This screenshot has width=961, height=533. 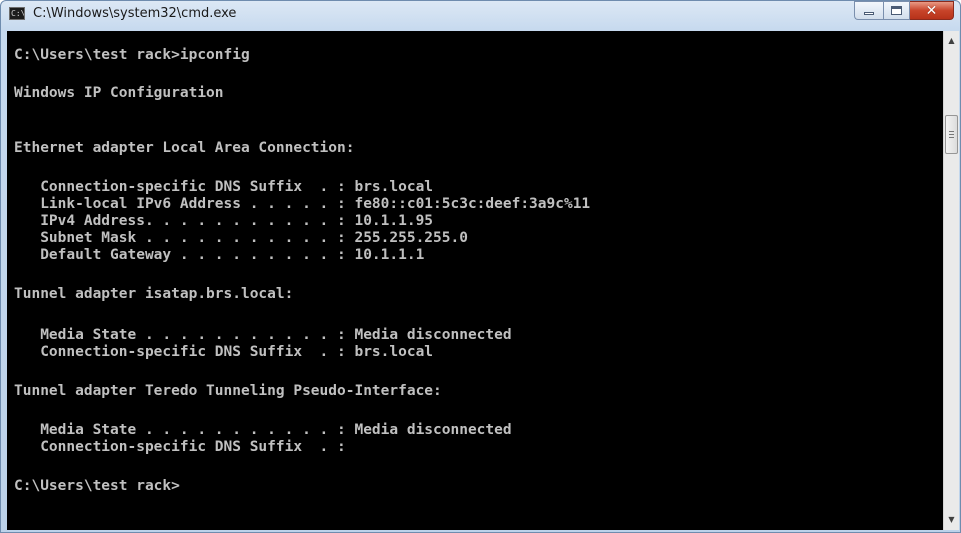 I want to click on cmd-icon: C:\, so click(x=17, y=13).